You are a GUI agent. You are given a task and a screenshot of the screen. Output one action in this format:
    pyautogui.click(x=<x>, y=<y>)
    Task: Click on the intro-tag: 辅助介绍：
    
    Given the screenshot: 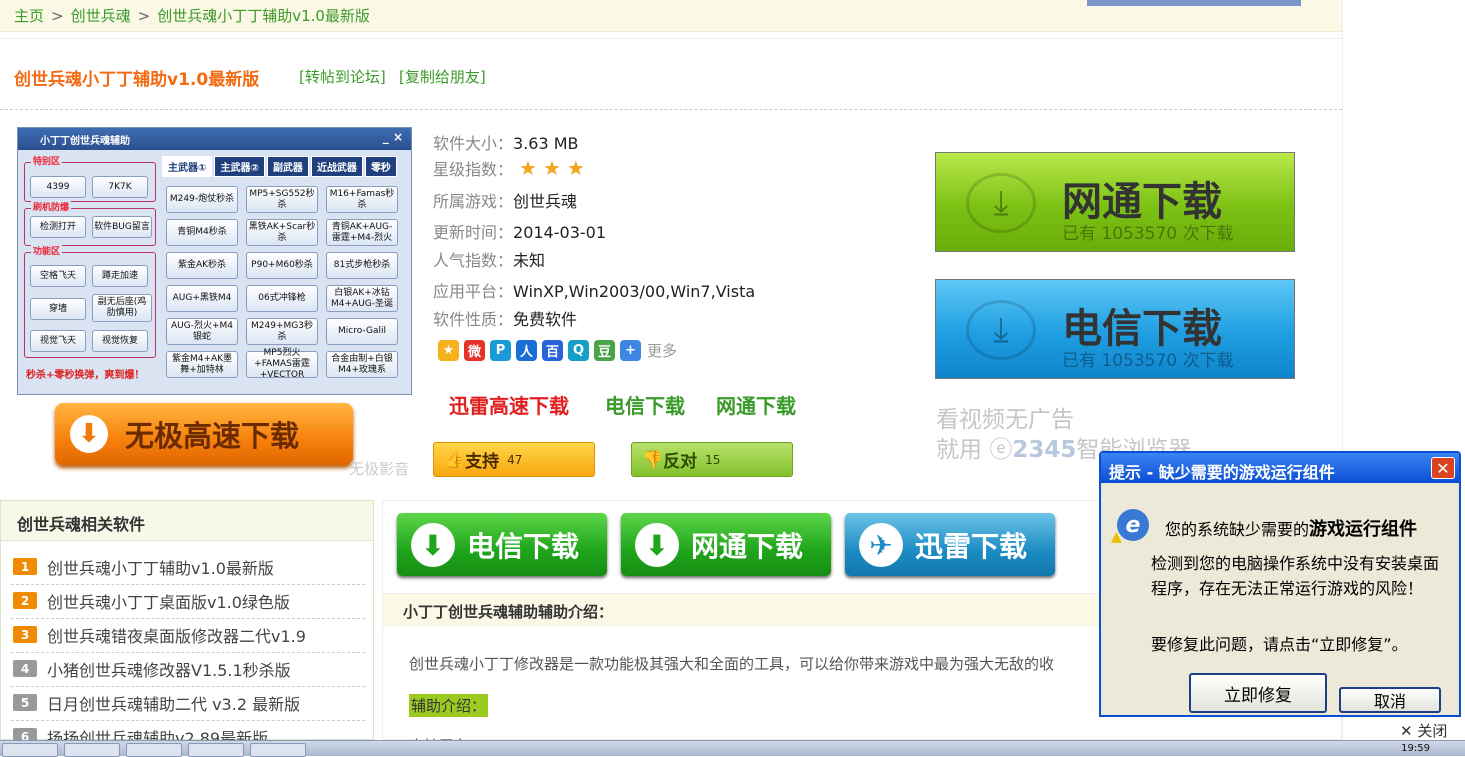 What is the action you would take?
    pyautogui.click(x=449, y=705)
    